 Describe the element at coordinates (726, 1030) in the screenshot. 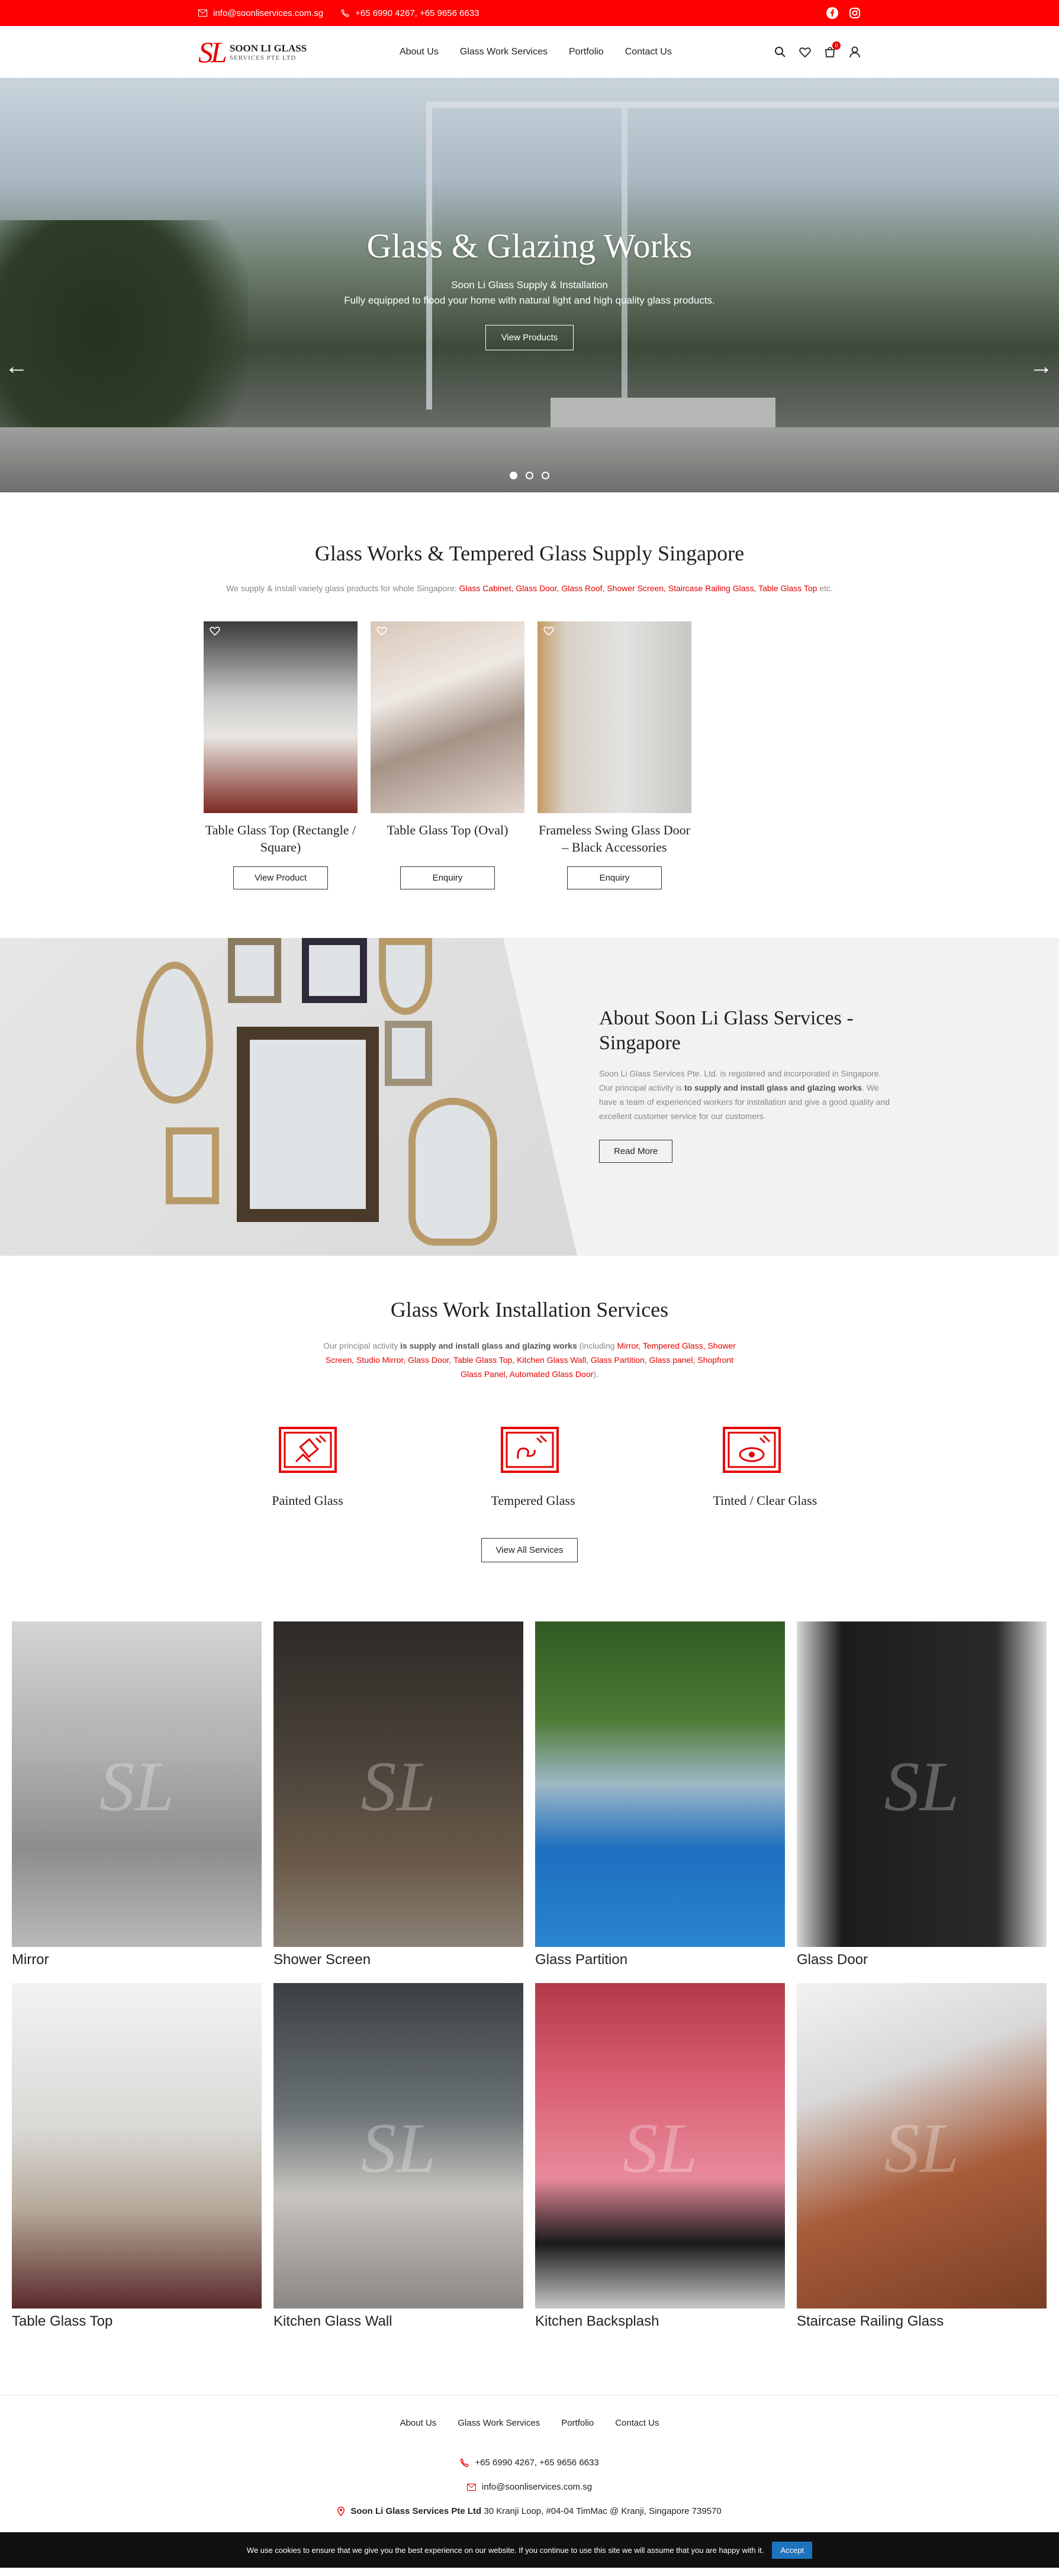

I see `about-title: About Soon Li Glass Services - Singapore` at that location.